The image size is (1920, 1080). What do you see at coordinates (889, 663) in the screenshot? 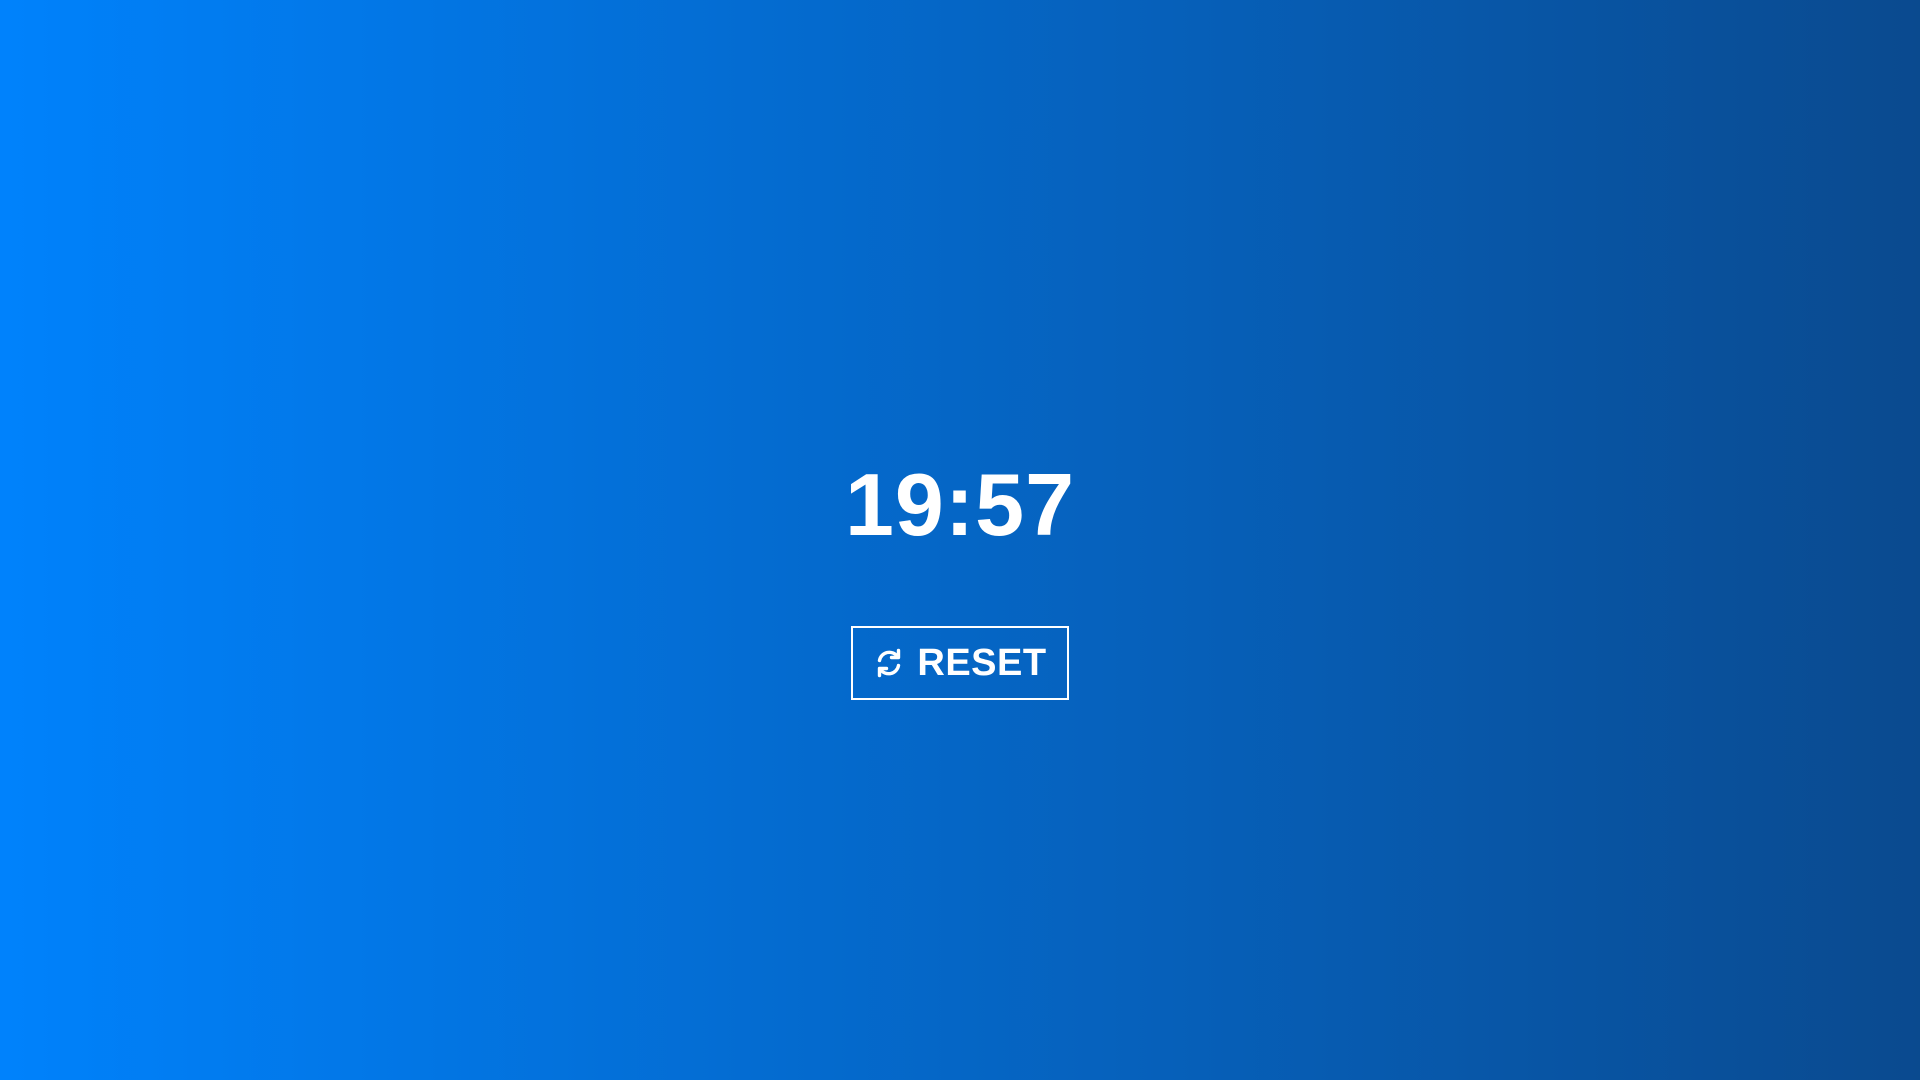
I see `refresh-icon` at bounding box center [889, 663].